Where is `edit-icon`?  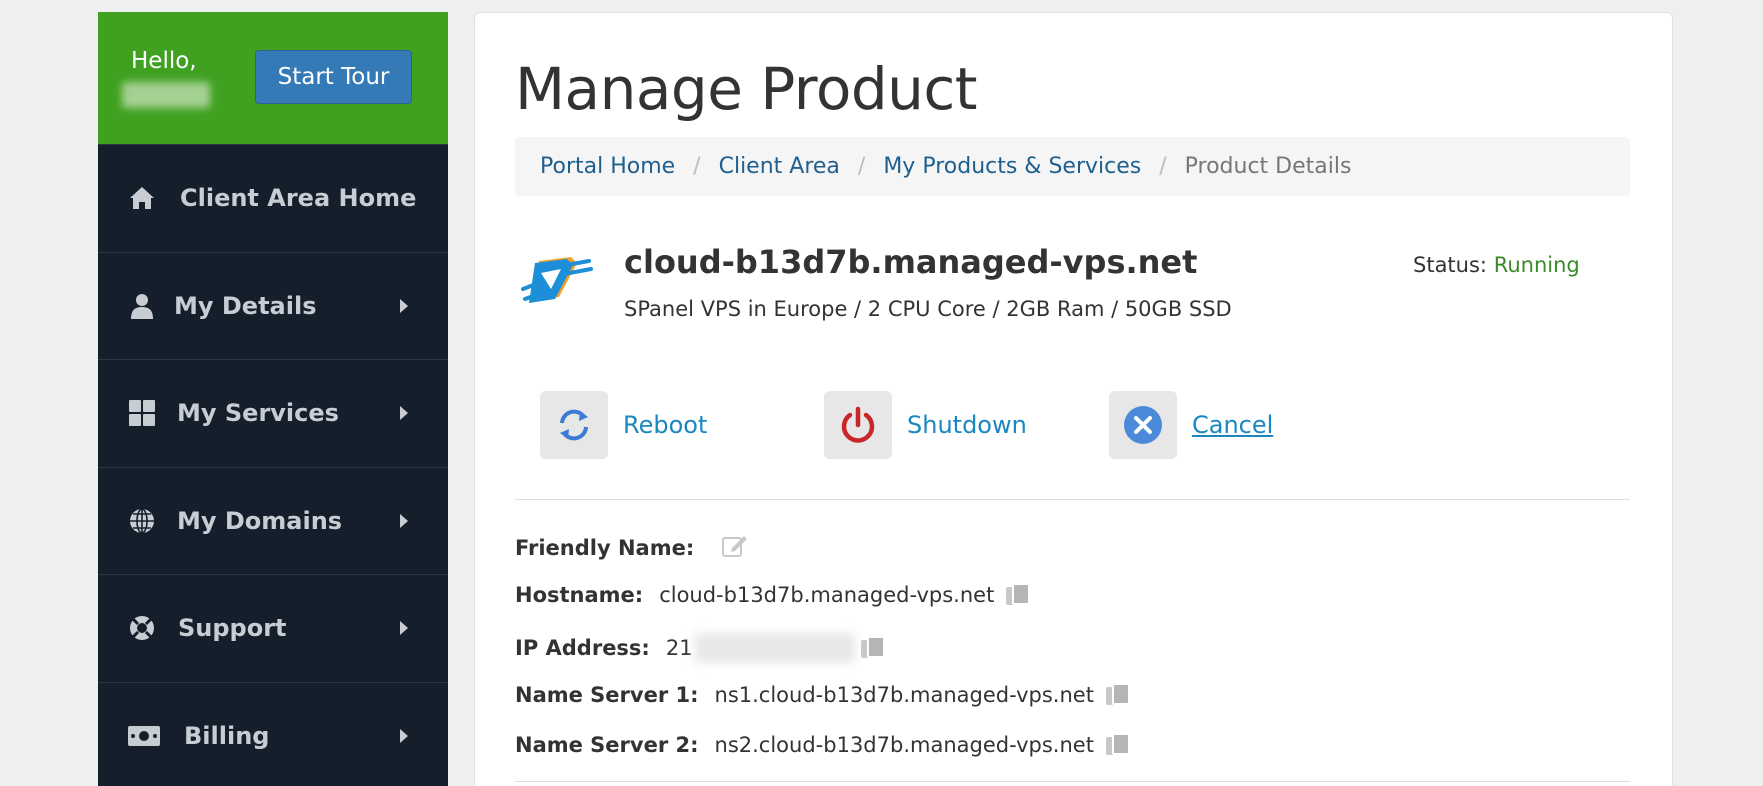
edit-icon is located at coordinates (735, 547).